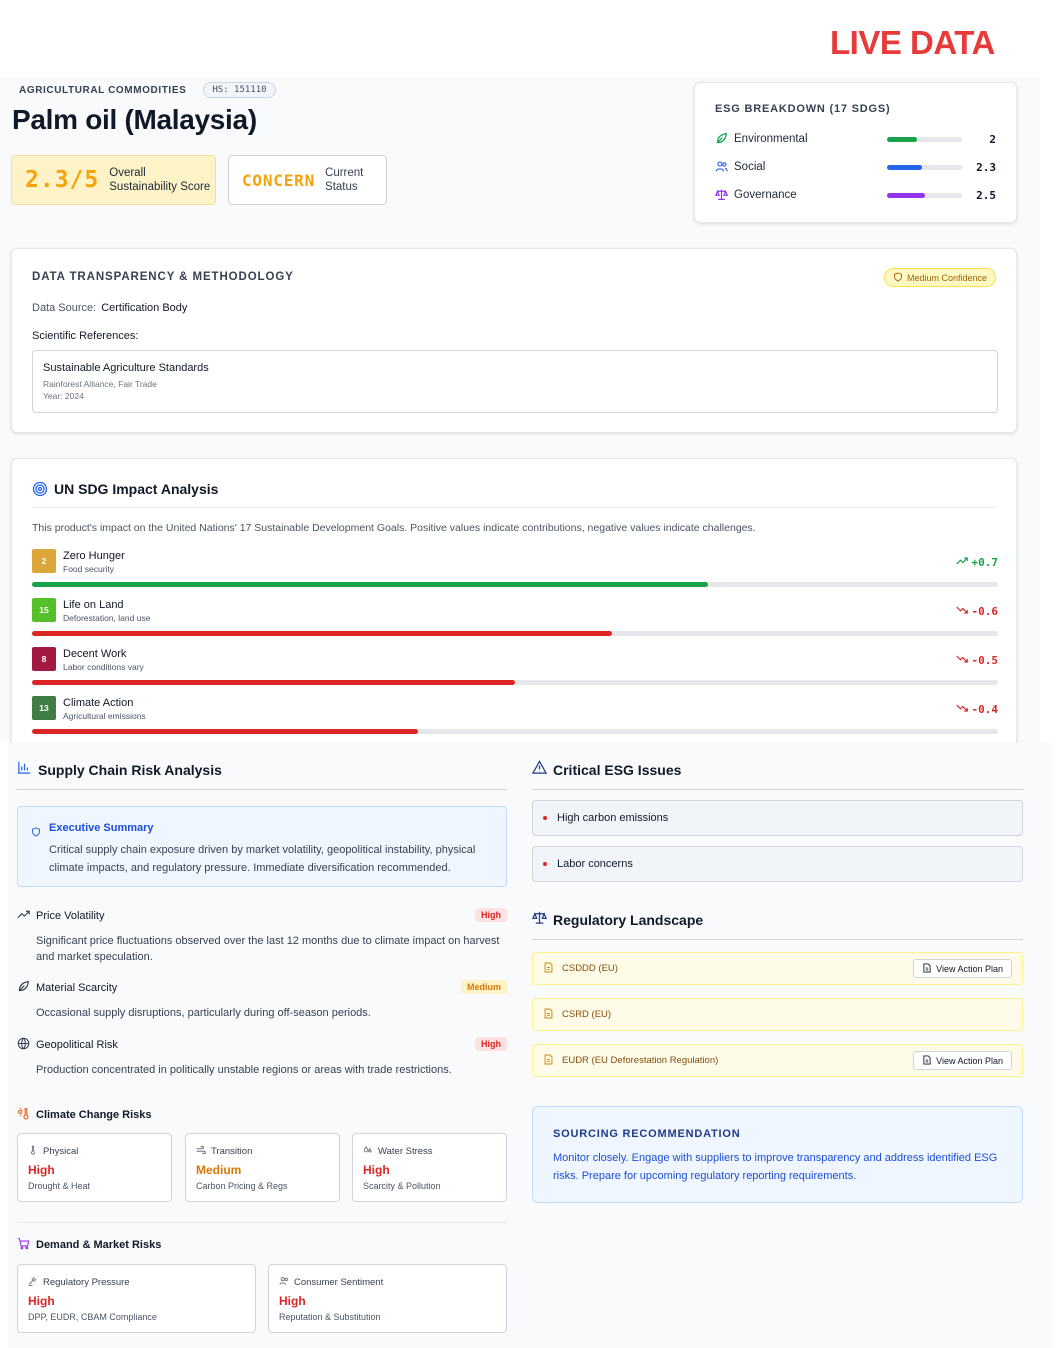 Image resolution: width=1060 pixels, height=1348 pixels. I want to click on score-value: 2.3/5, so click(62, 180).